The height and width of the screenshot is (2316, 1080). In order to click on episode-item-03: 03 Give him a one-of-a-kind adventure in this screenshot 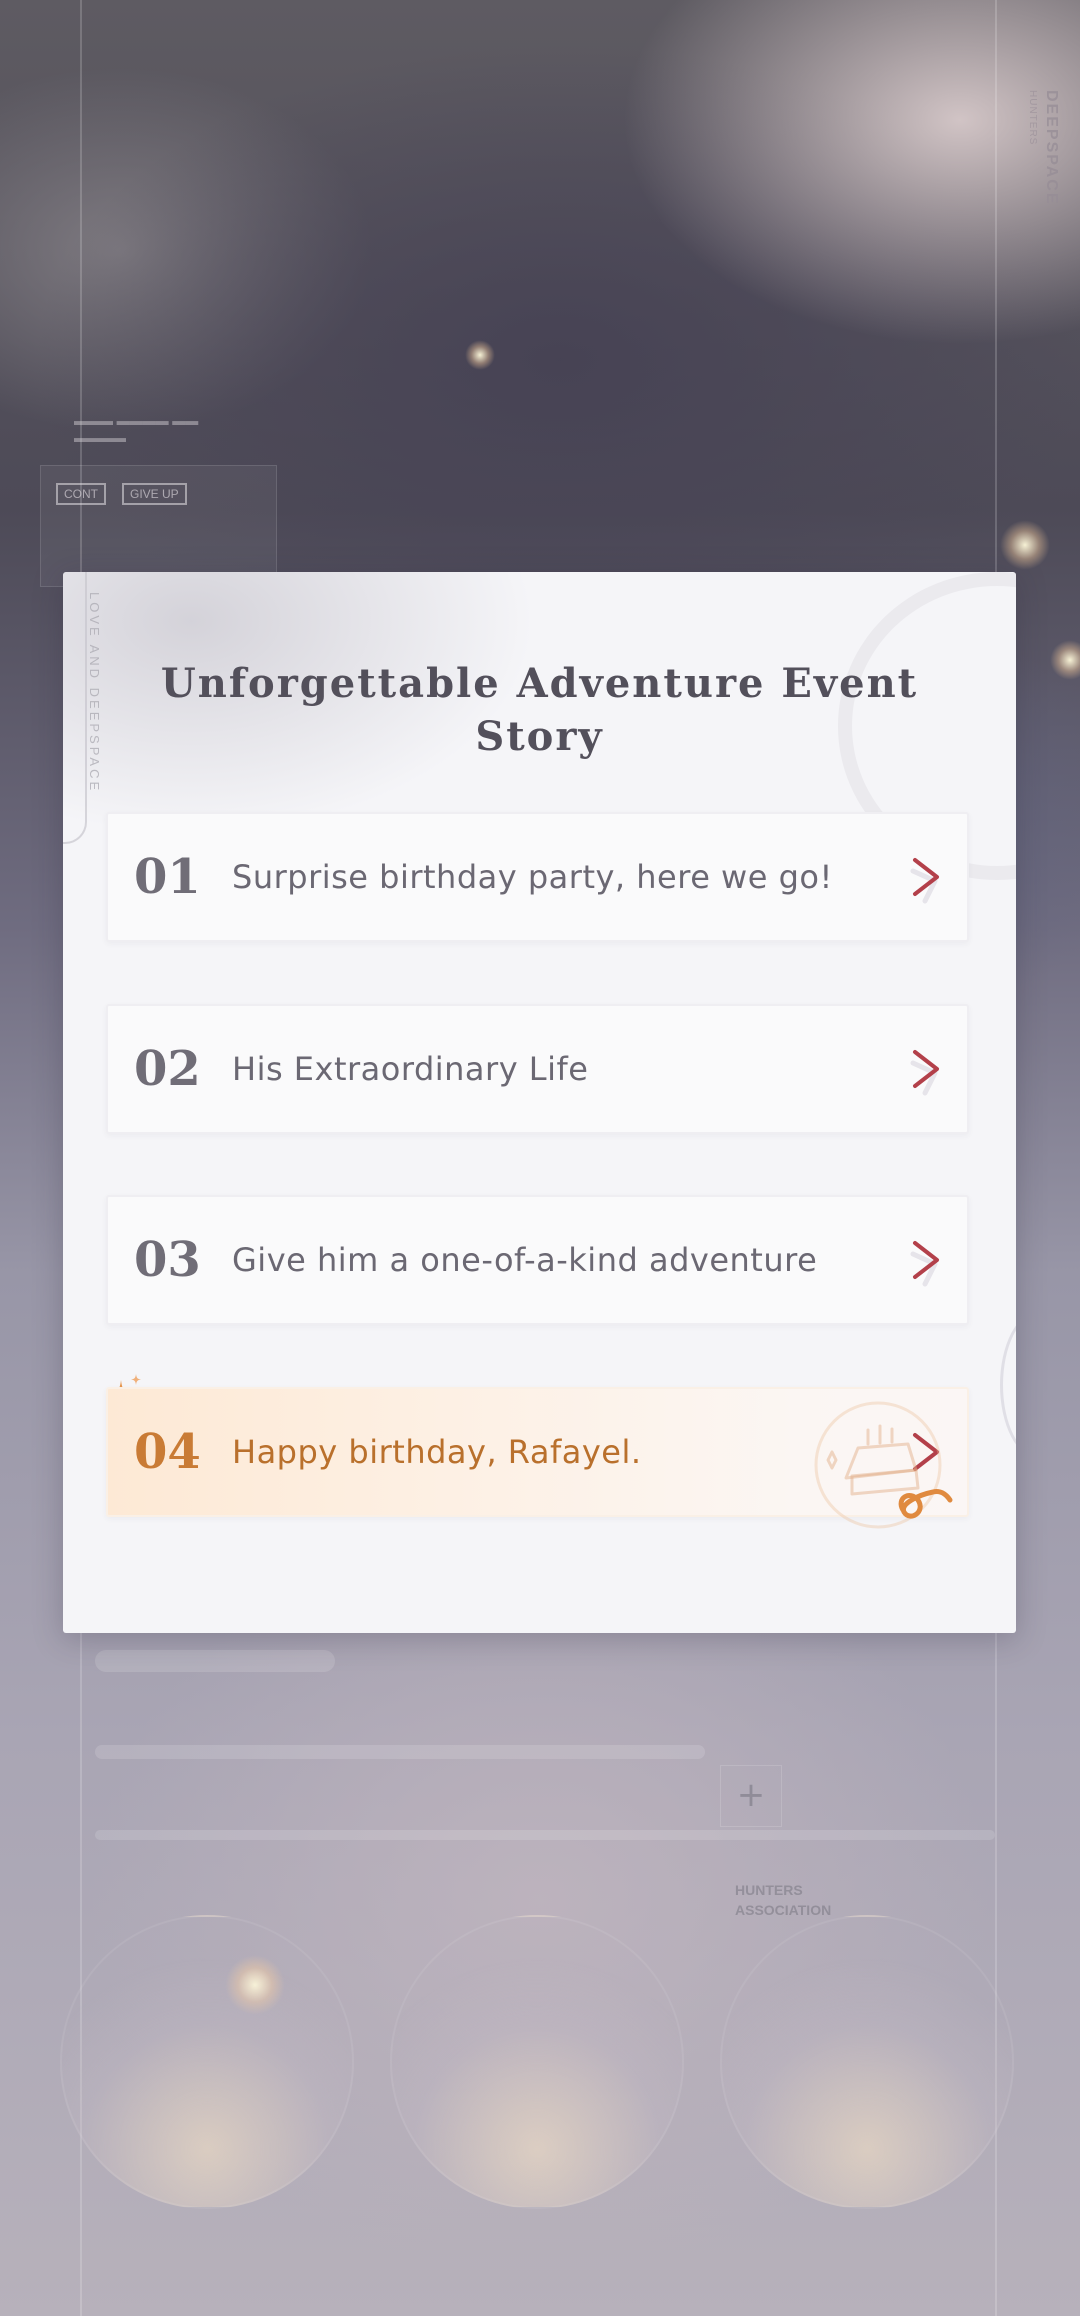, I will do `click(537, 1260)`.